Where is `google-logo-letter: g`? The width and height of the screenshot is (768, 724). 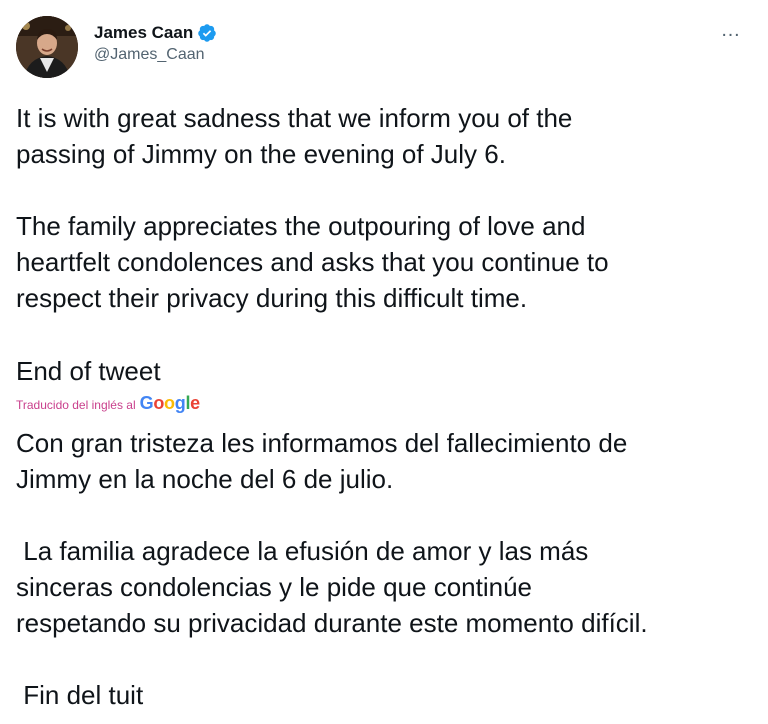 google-logo-letter: g is located at coordinates (180, 403).